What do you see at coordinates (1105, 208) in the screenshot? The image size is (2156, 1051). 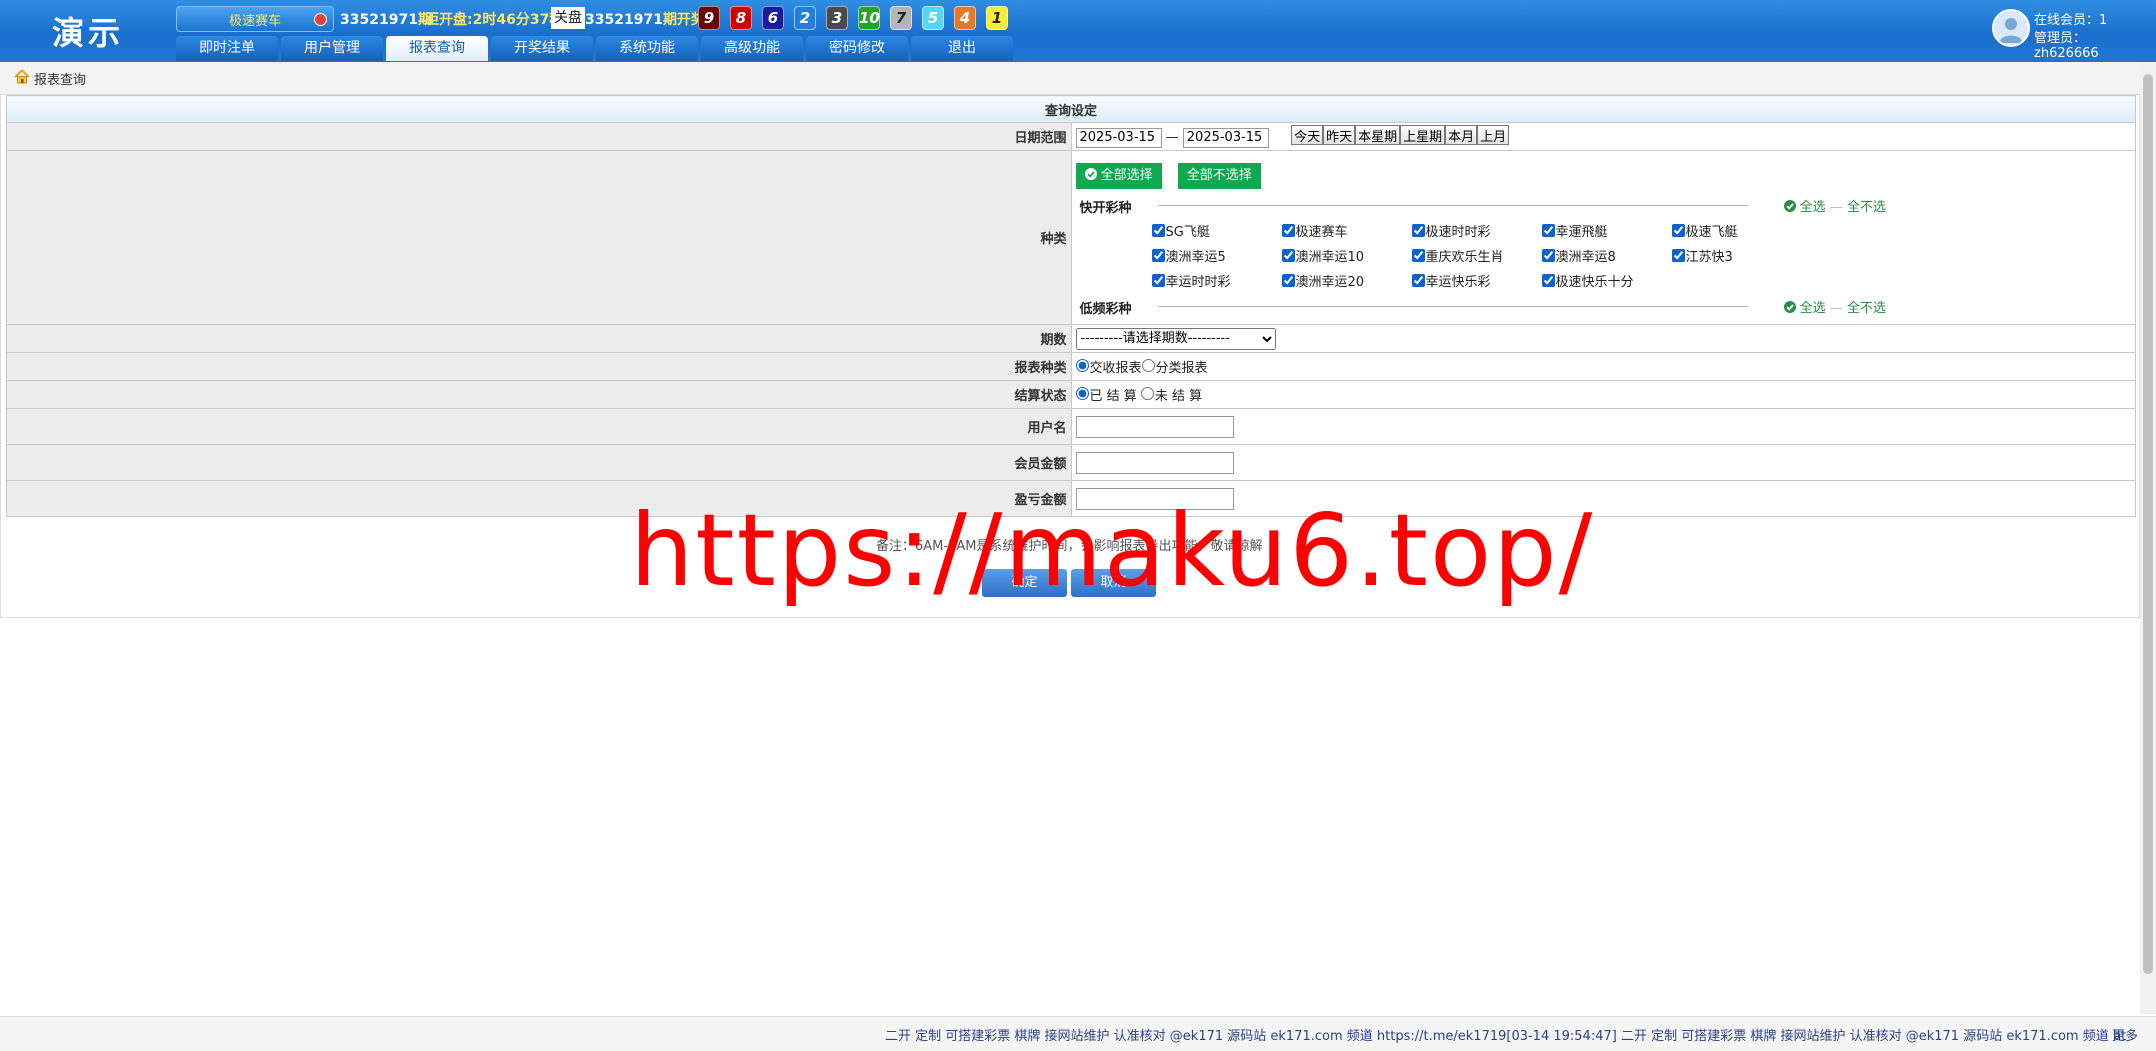 I see `fast-games-title: 快开彩种` at bounding box center [1105, 208].